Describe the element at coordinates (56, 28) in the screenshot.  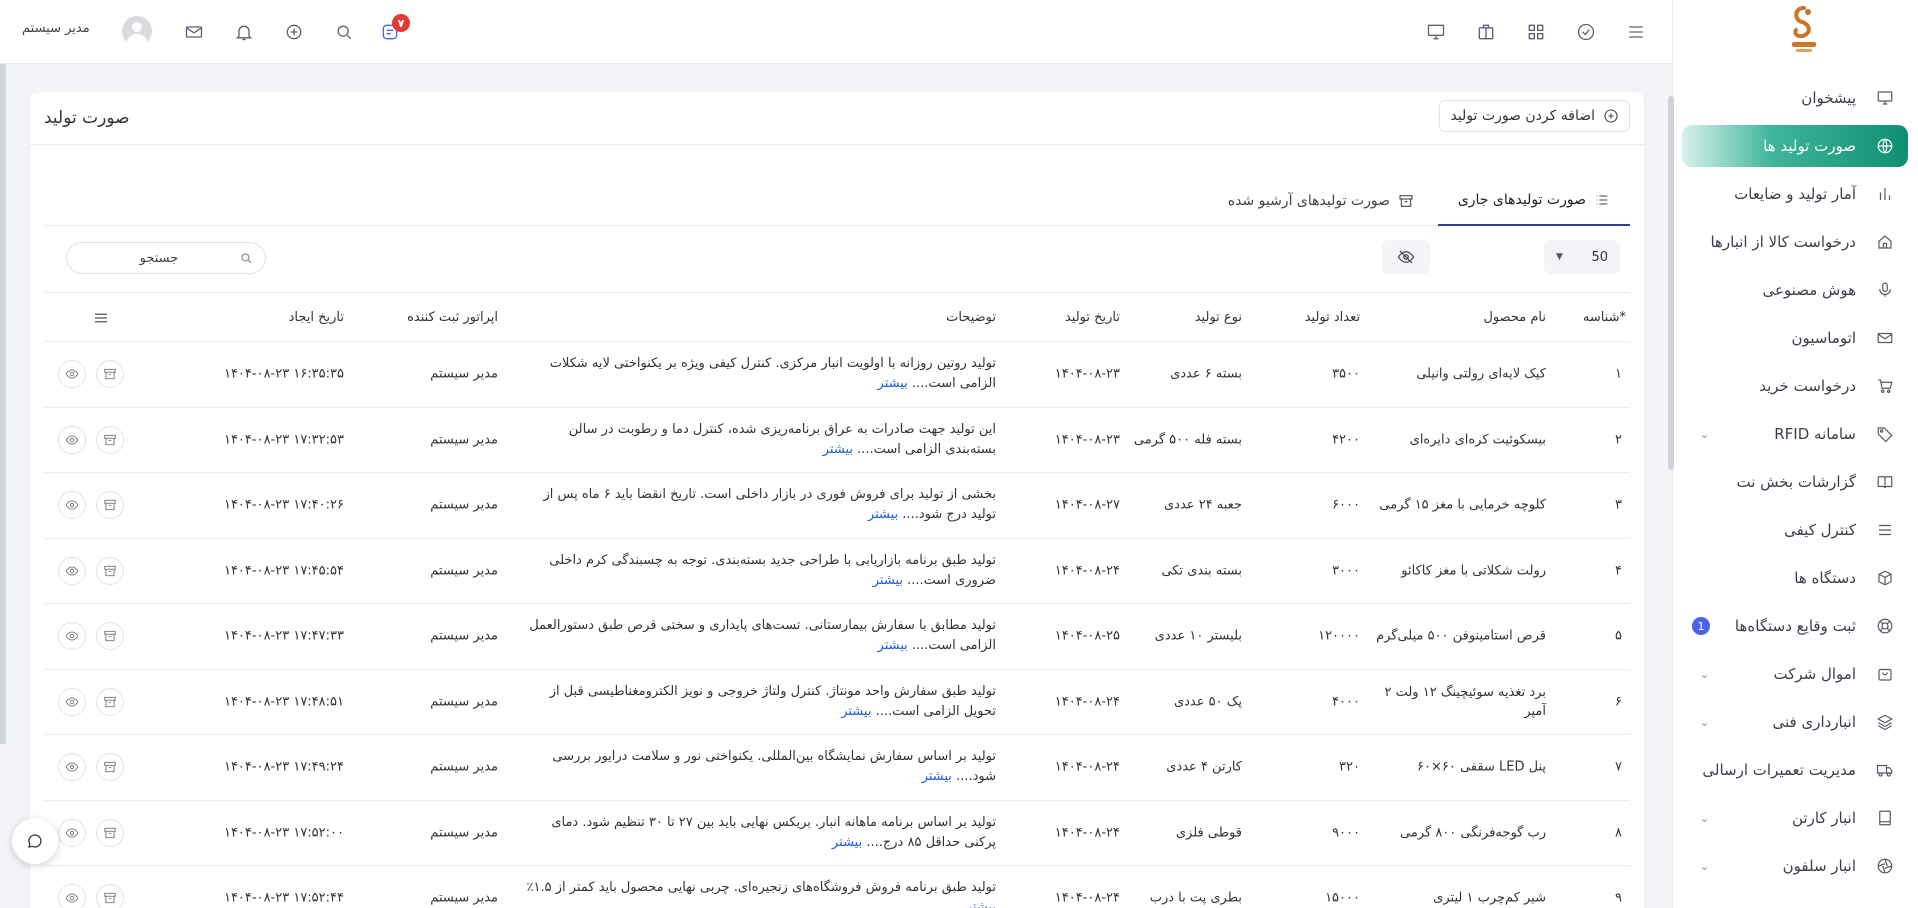
I see `user-name: مدیر سیستم` at that location.